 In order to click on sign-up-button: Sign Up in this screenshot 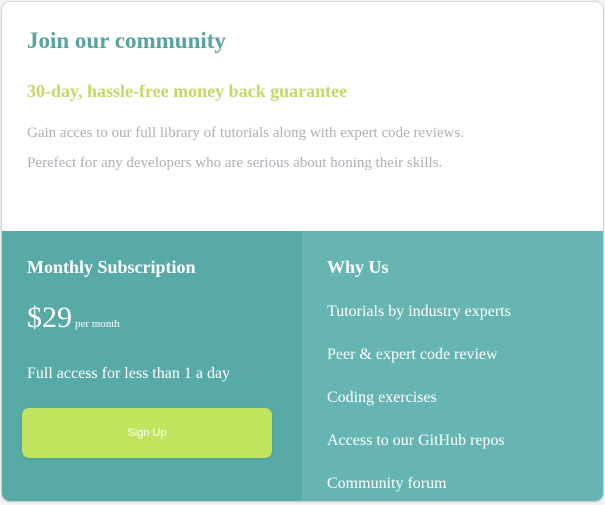, I will do `click(147, 433)`.